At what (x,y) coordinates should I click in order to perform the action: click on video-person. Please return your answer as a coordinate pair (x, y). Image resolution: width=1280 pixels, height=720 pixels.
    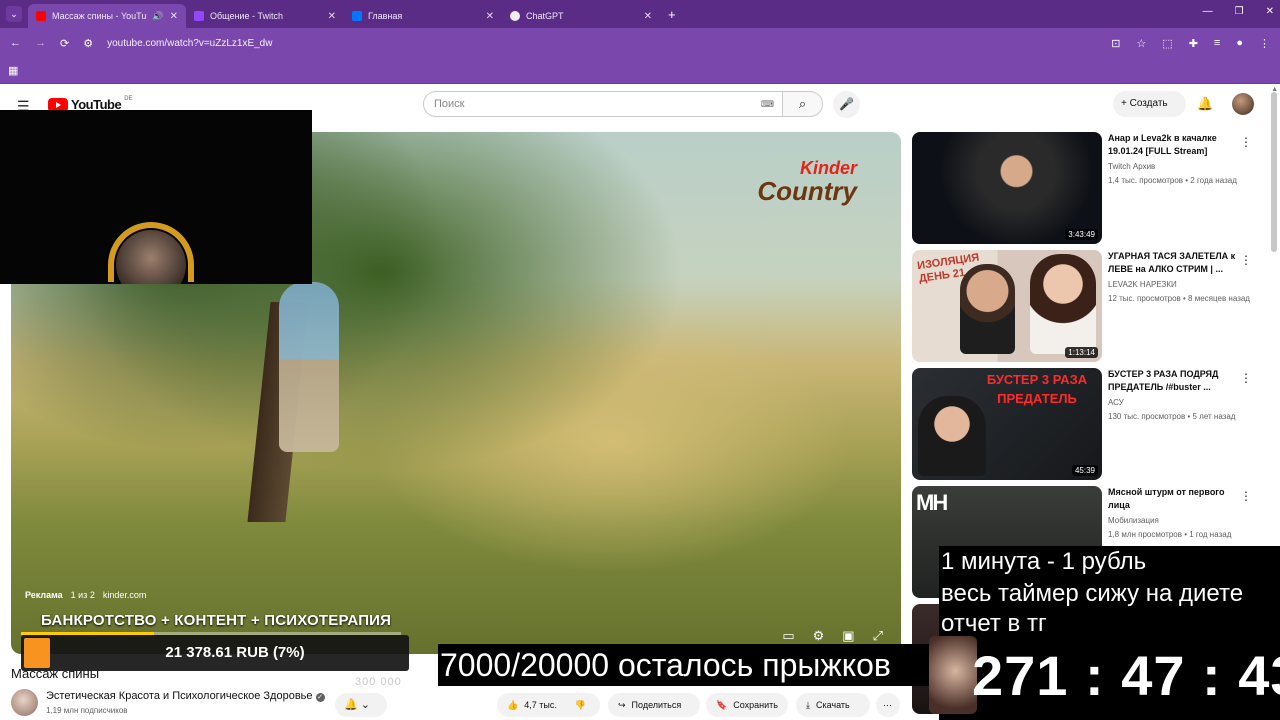
    Looking at the image, I should click on (309, 367).